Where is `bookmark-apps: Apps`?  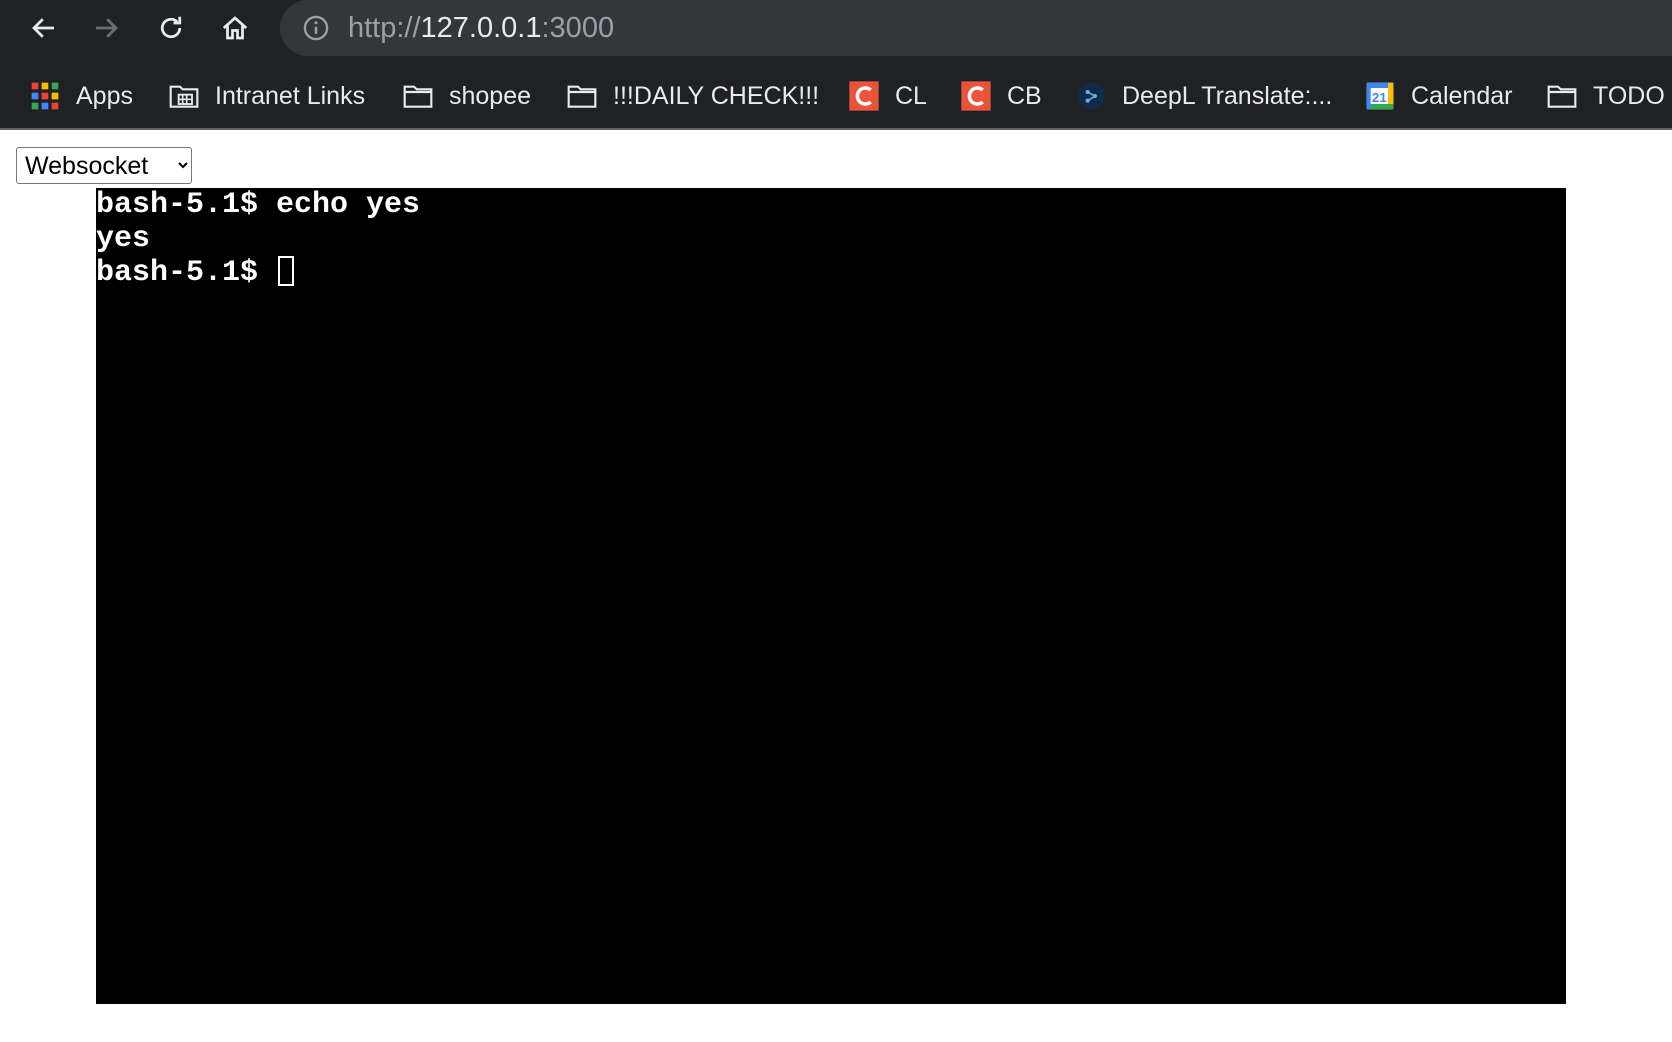
bookmark-apps: Apps is located at coordinates (81, 96).